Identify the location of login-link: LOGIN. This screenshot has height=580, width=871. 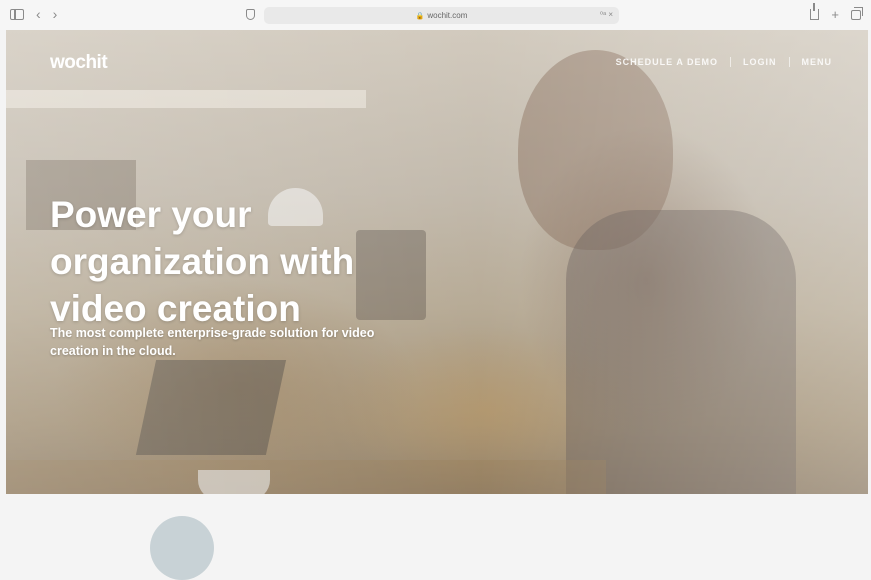
(760, 62).